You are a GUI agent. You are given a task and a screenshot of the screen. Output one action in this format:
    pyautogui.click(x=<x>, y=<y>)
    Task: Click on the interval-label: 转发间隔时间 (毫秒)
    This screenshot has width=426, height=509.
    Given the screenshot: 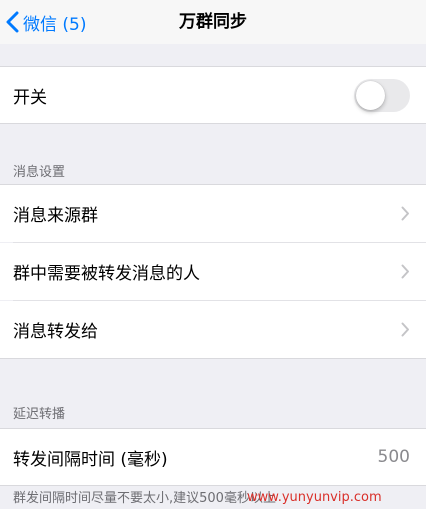 What is the action you would take?
    pyautogui.click(x=90, y=459)
    